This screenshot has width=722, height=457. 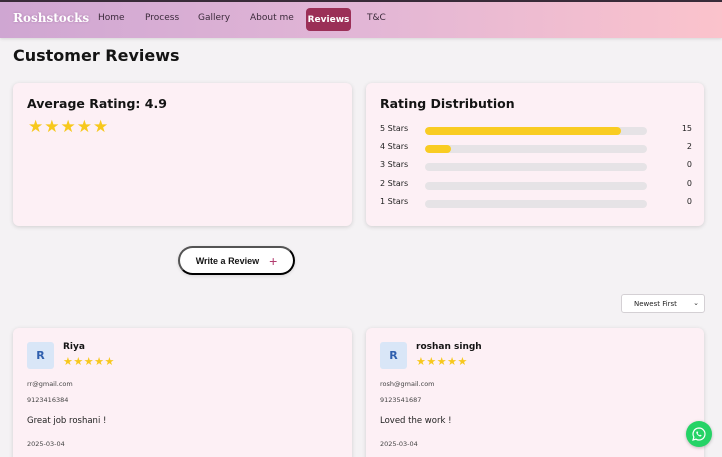 What do you see at coordinates (394, 164) in the screenshot?
I see `distribution-label: 3 Stars` at bounding box center [394, 164].